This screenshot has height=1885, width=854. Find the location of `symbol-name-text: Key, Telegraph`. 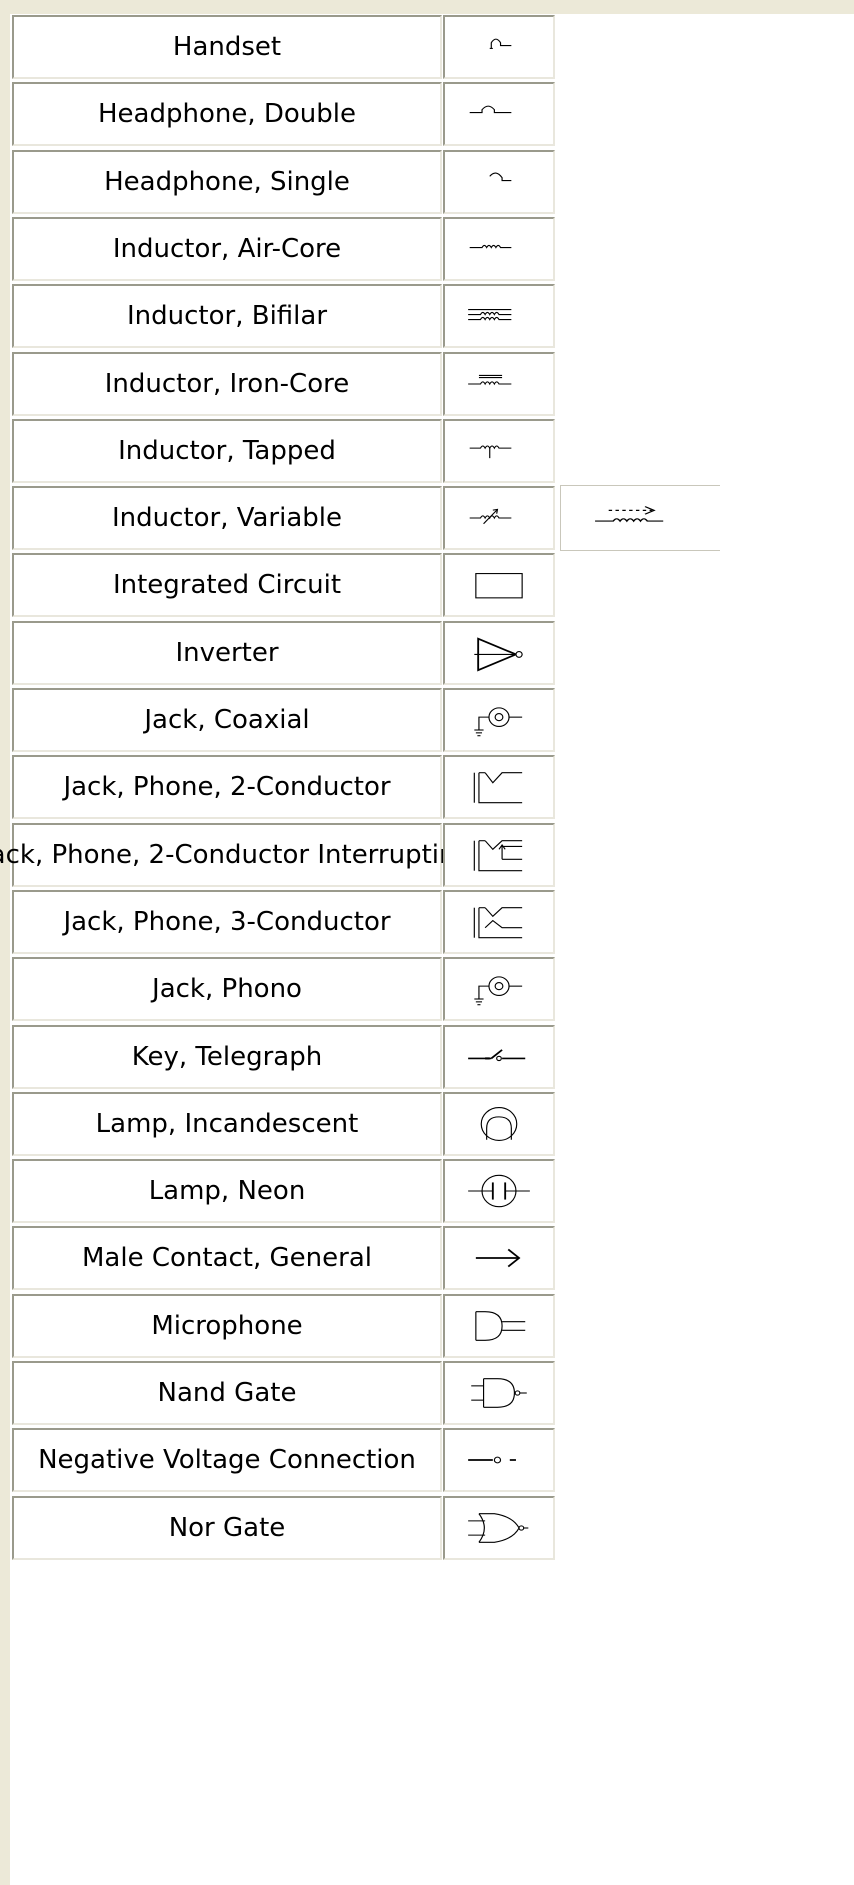

symbol-name-text: Key, Telegraph is located at coordinates (227, 1057).